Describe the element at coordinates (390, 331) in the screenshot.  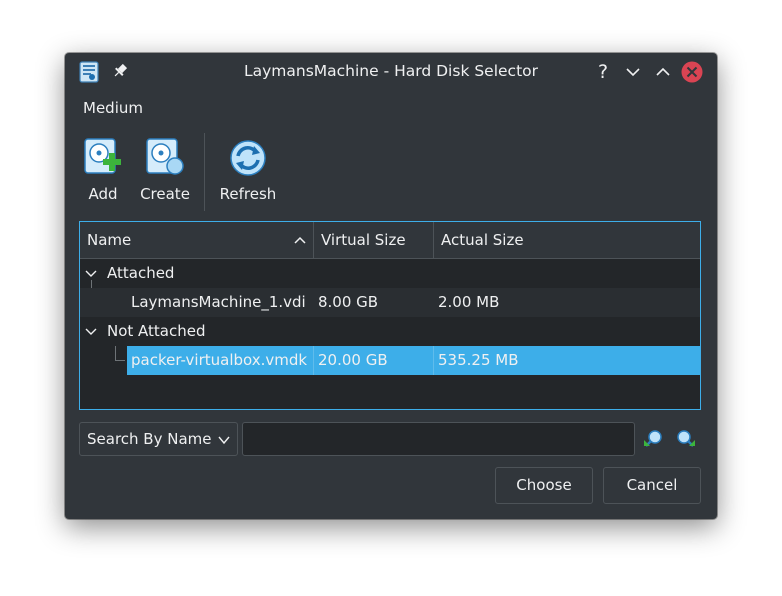
I see `tree-group-not-attached: Not Attached` at that location.